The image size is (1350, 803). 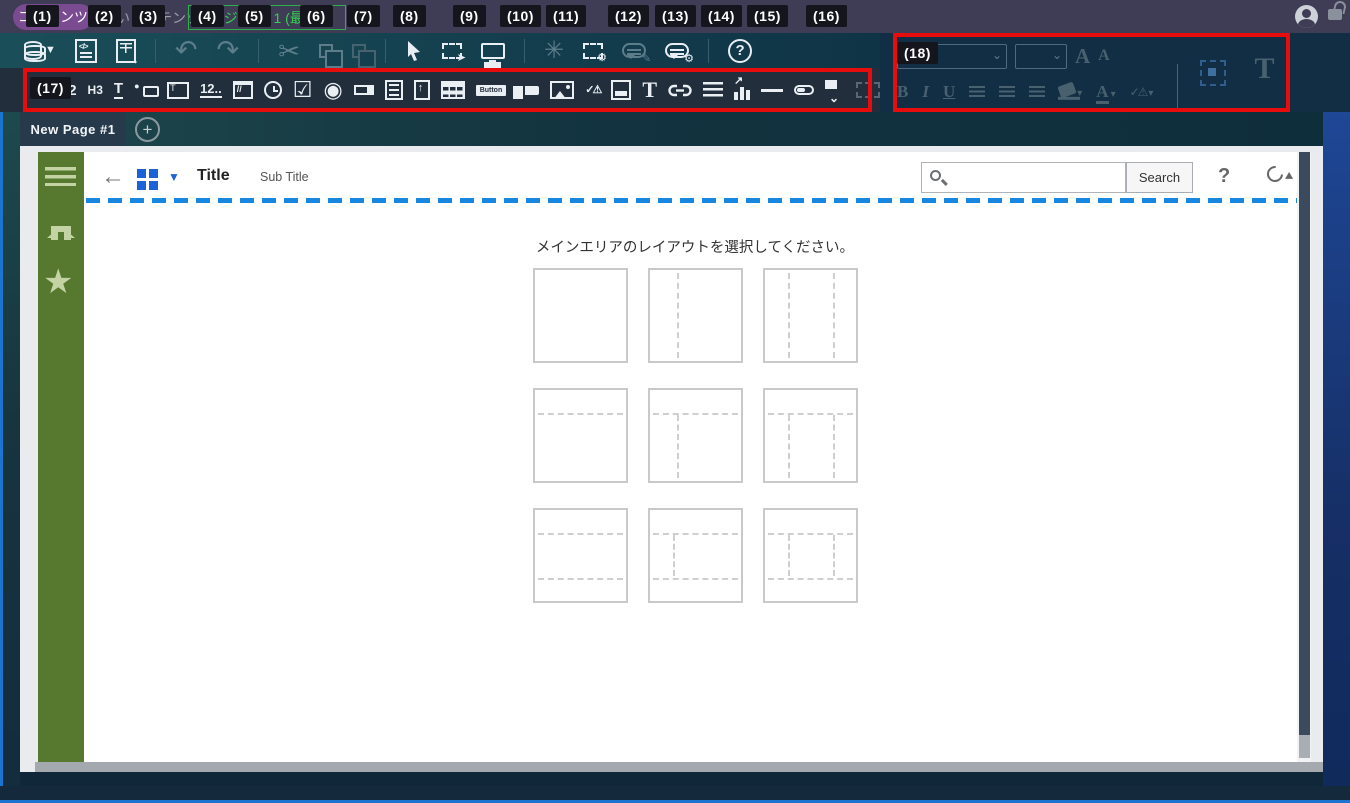 What do you see at coordinates (1306, 16) in the screenshot?
I see `user-avatar-icon` at bounding box center [1306, 16].